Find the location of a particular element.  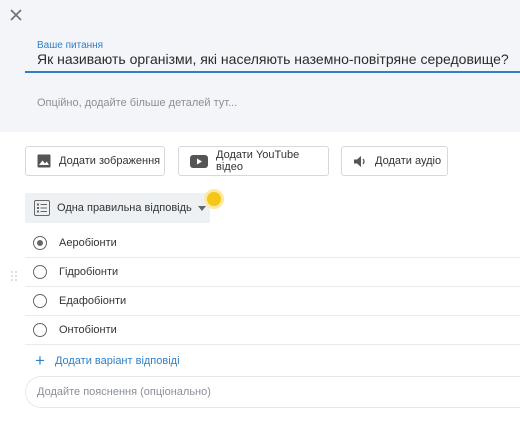

answer-option: Аеробіонти is located at coordinates (272, 243).